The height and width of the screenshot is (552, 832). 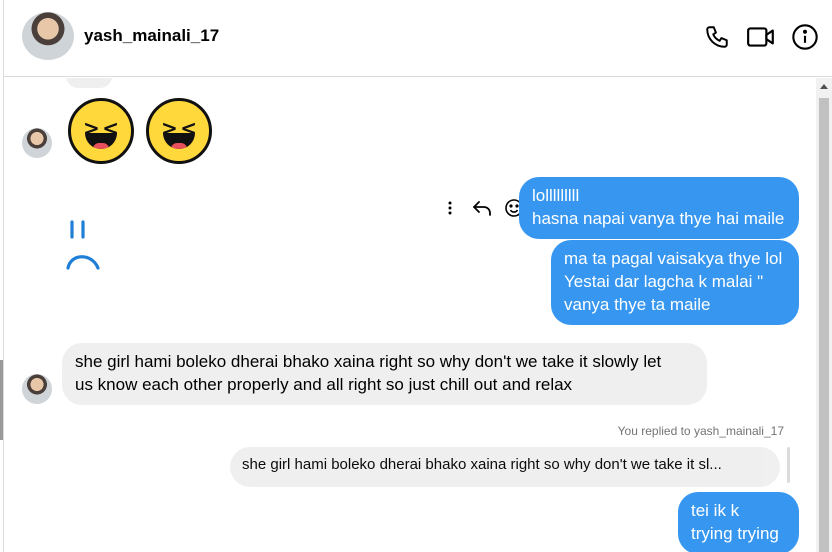 What do you see at coordinates (788, 465) in the screenshot?
I see `reply-indicator` at bounding box center [788, 465].